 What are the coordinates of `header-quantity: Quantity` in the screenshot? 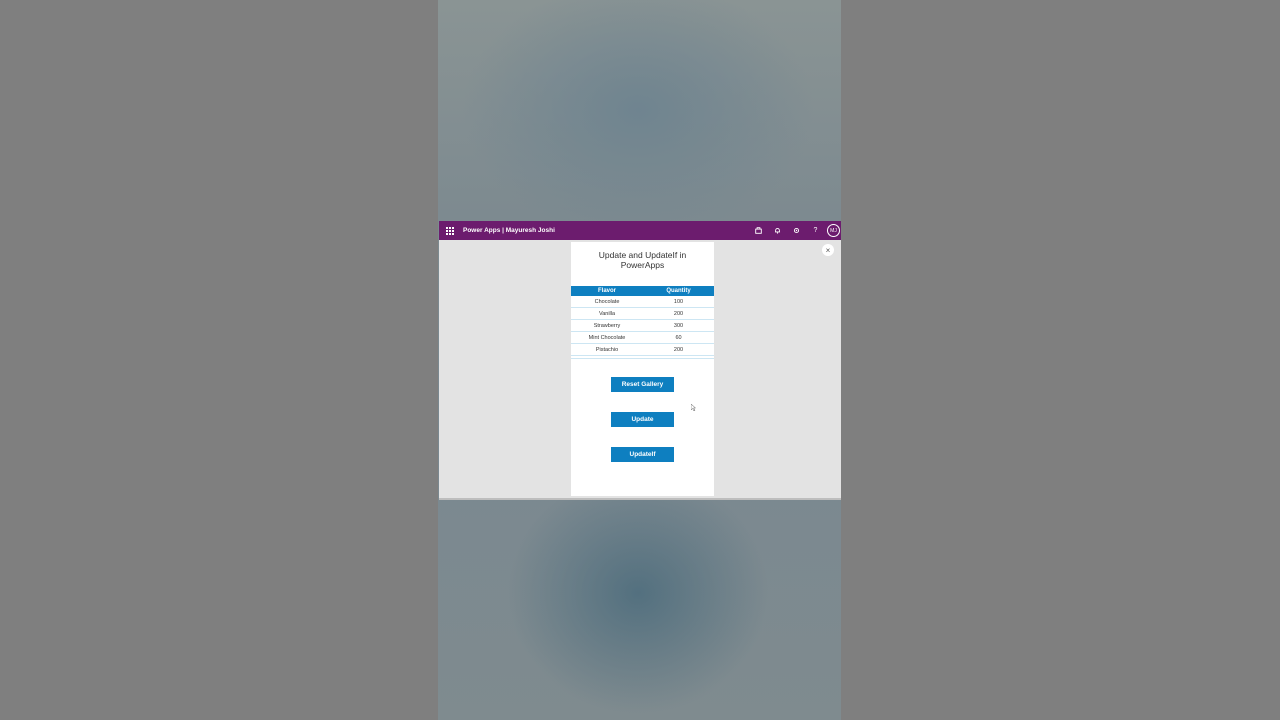 It's located at (678, 291).